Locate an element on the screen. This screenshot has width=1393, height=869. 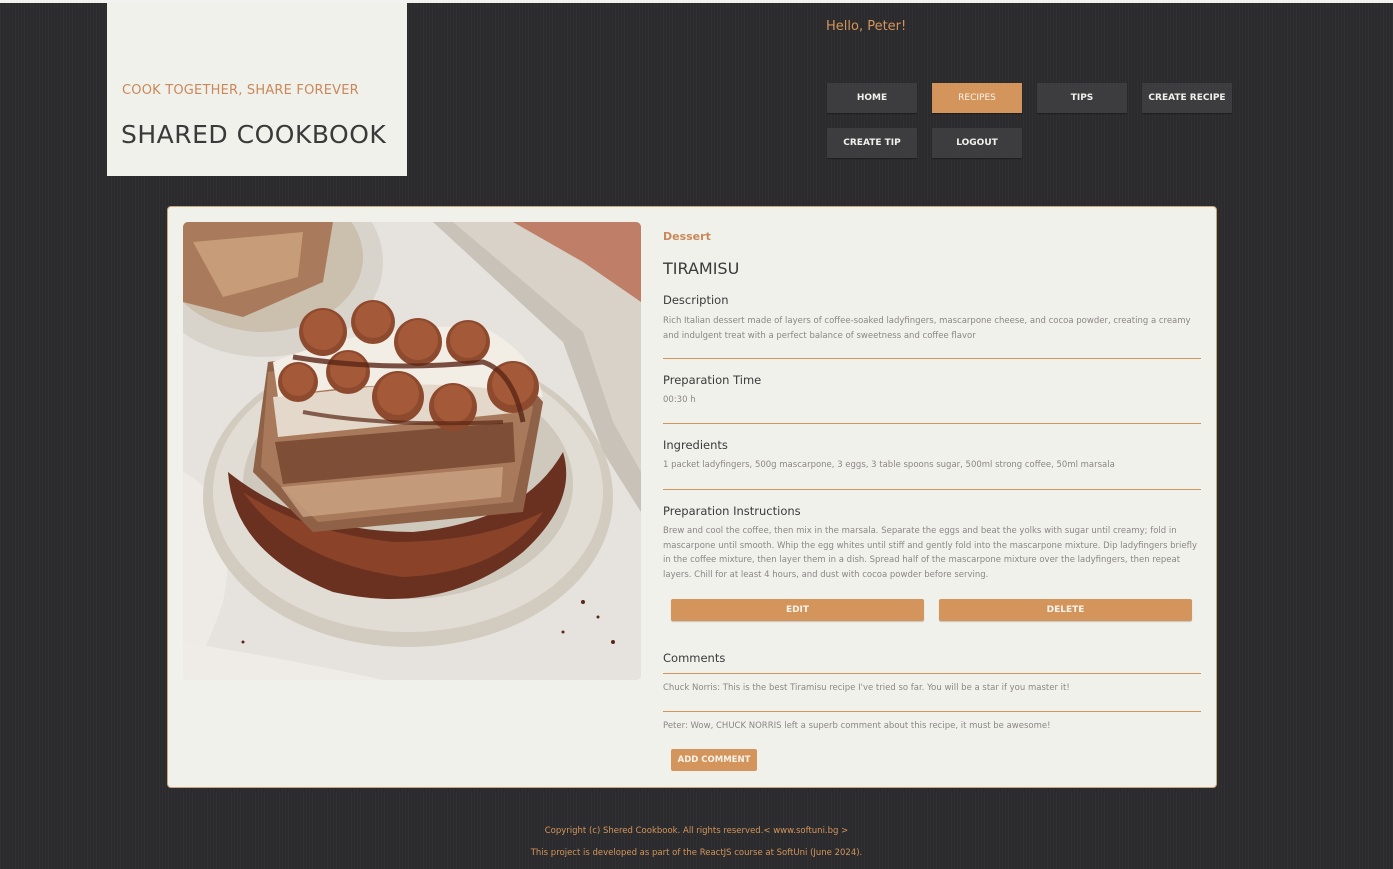
nav-tips-button: Tips is located at coordinates (1082, 98).